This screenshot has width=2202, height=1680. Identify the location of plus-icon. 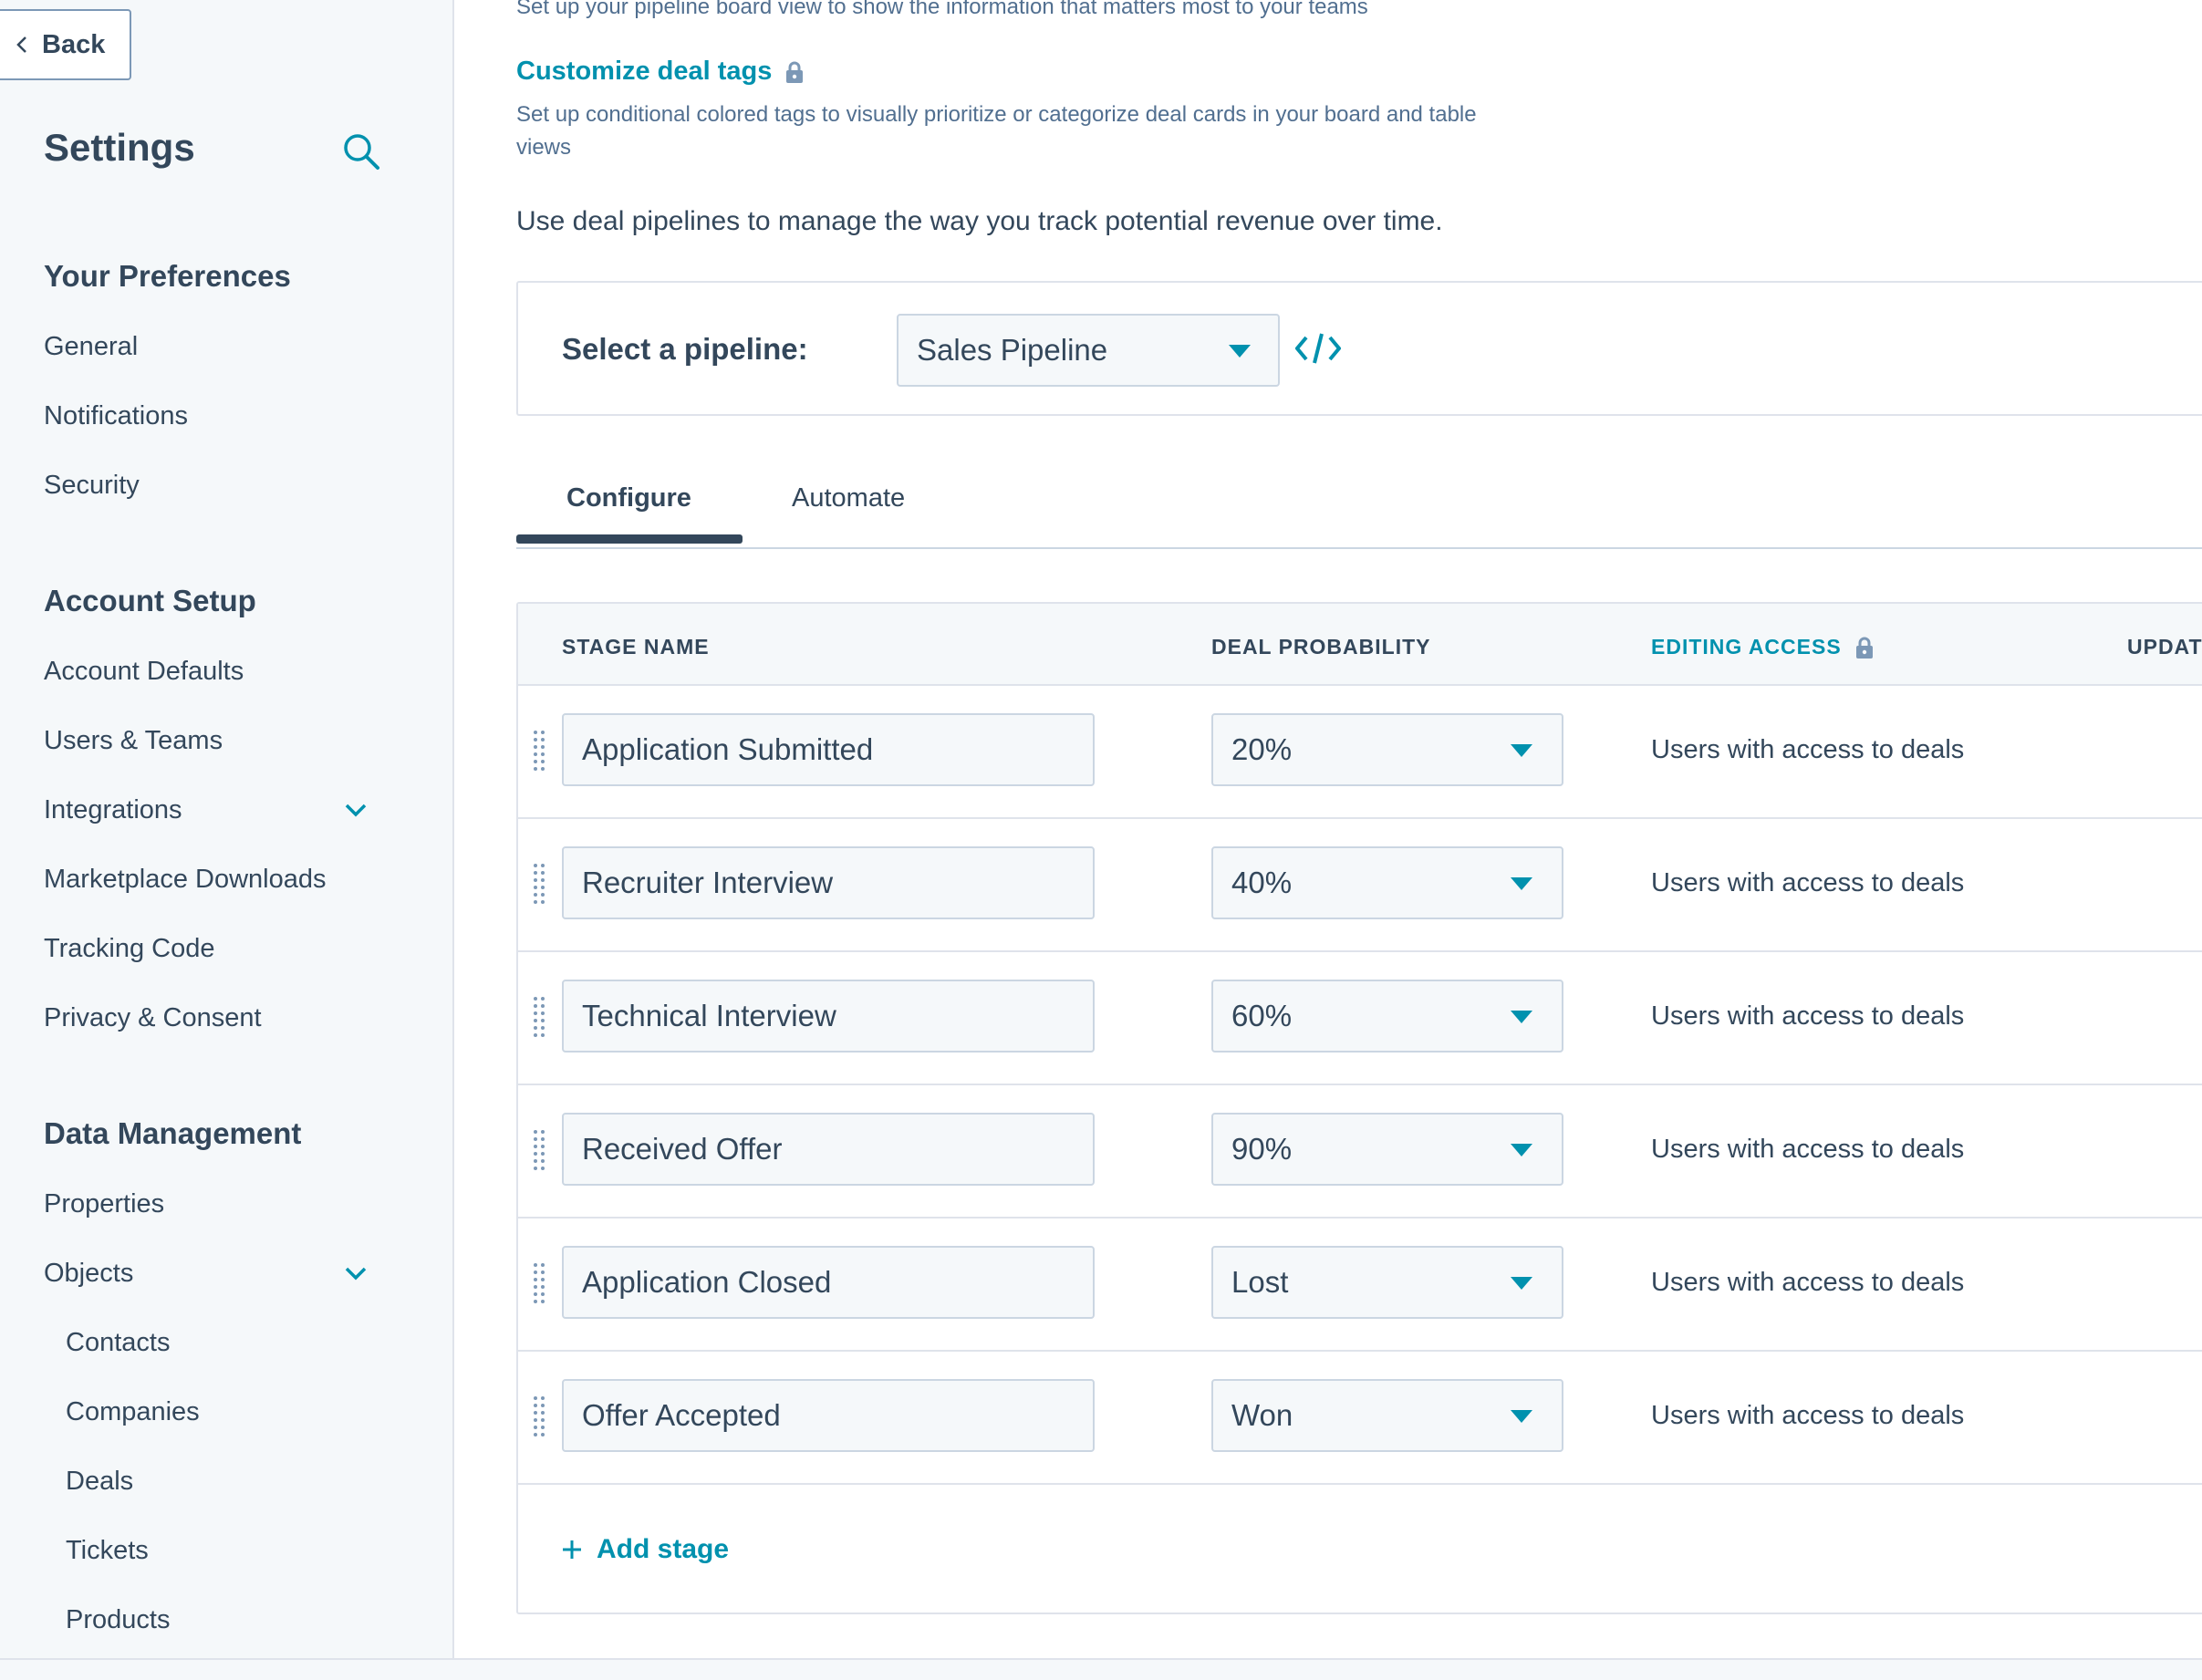
(572, 1549).